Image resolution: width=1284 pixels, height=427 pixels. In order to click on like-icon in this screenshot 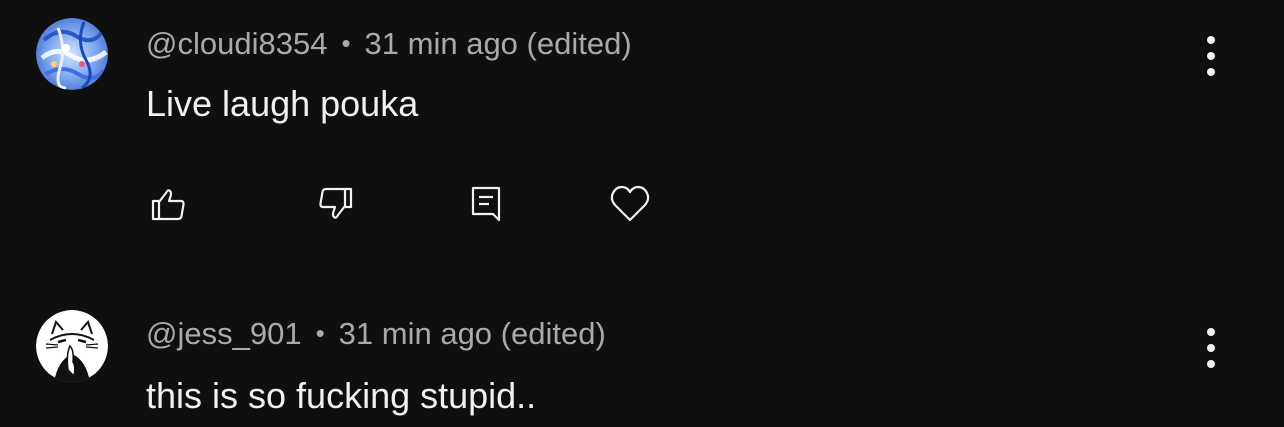, I will do `click(168, 205)`.